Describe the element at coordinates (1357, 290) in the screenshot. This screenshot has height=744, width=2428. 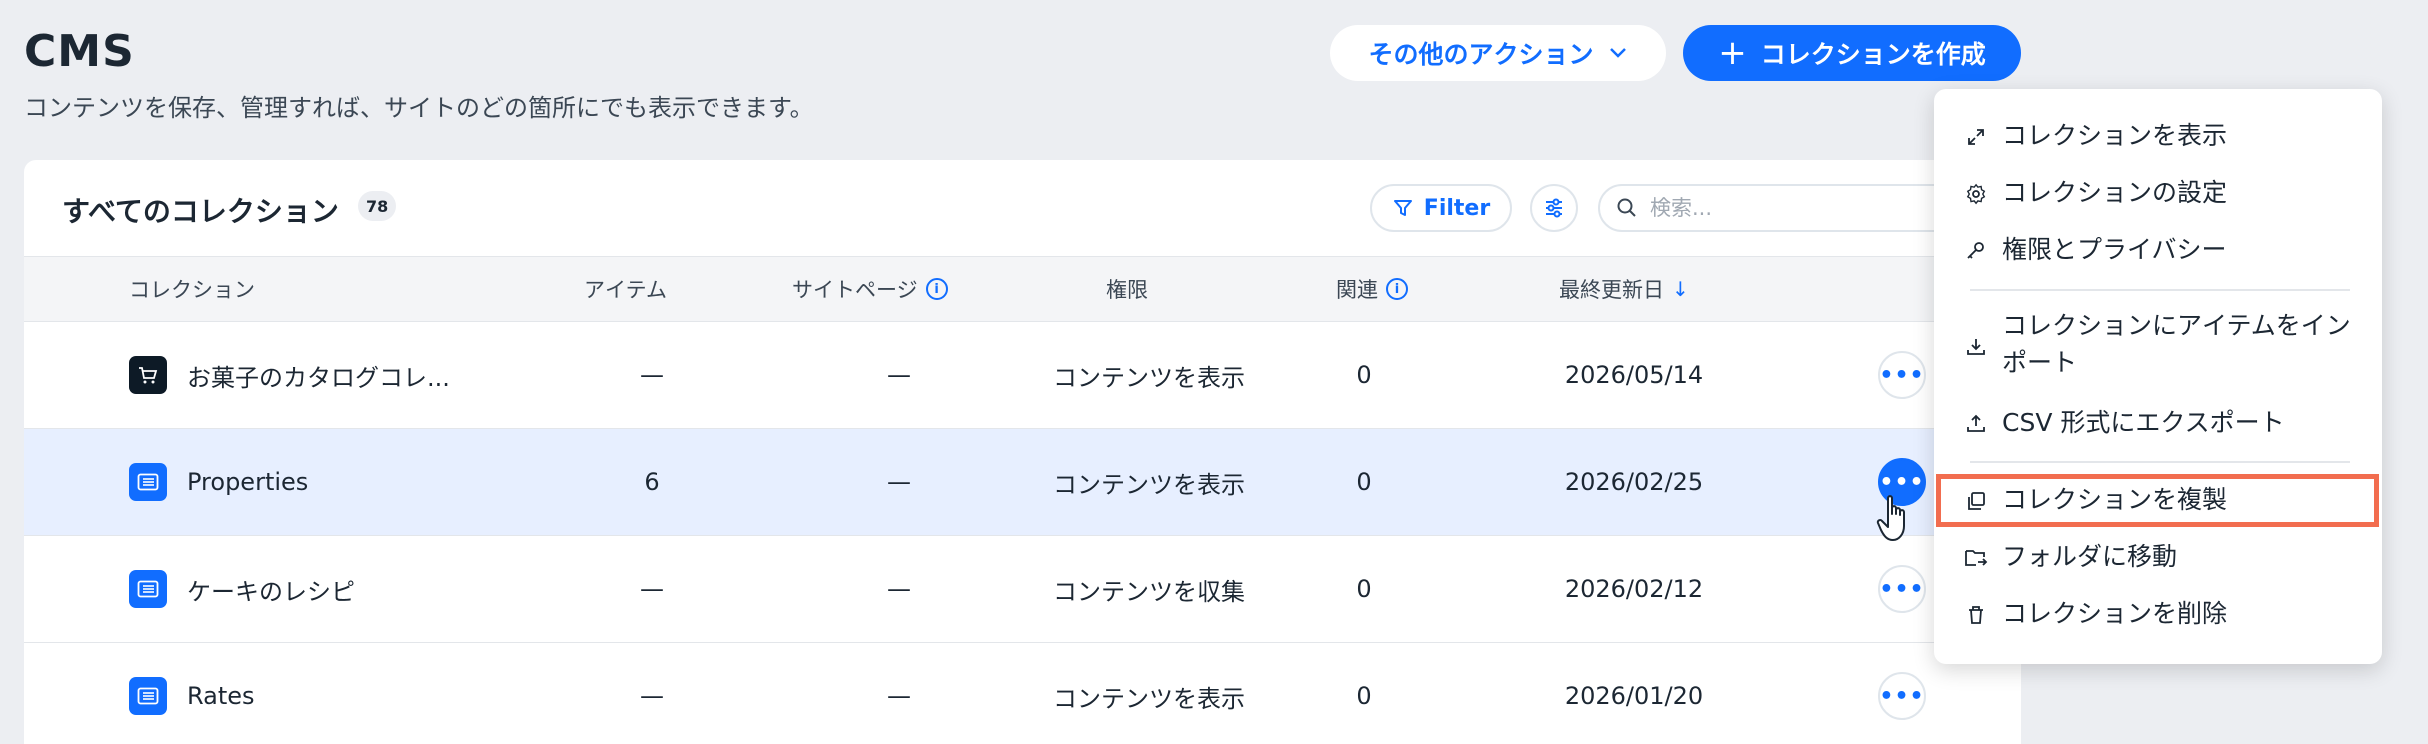
I see `column-related-label: 関連` at that location.